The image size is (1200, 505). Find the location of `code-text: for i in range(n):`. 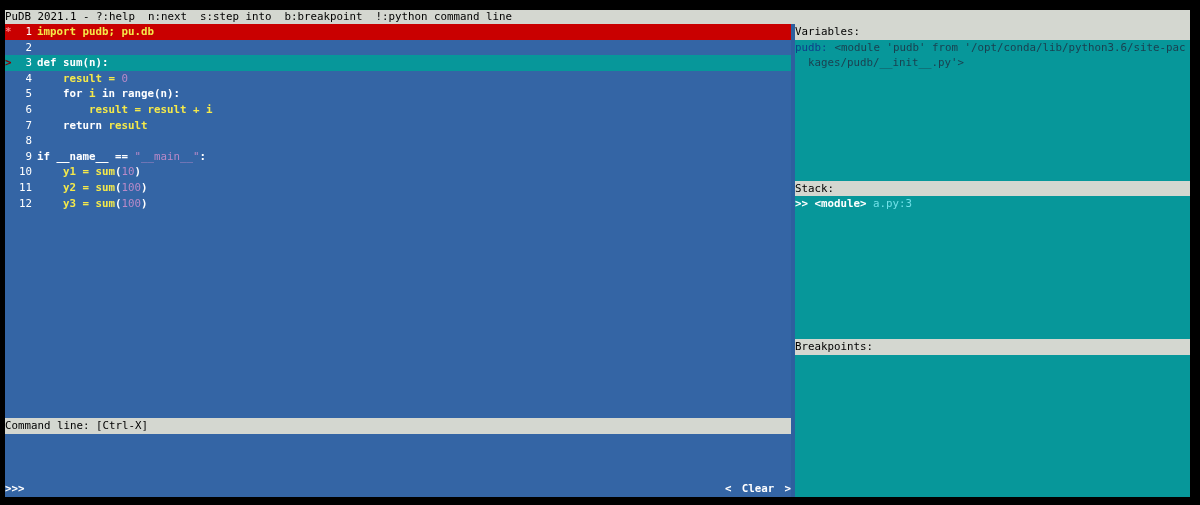

code-text: for i in range(n): is located at coordinates (121, 94).